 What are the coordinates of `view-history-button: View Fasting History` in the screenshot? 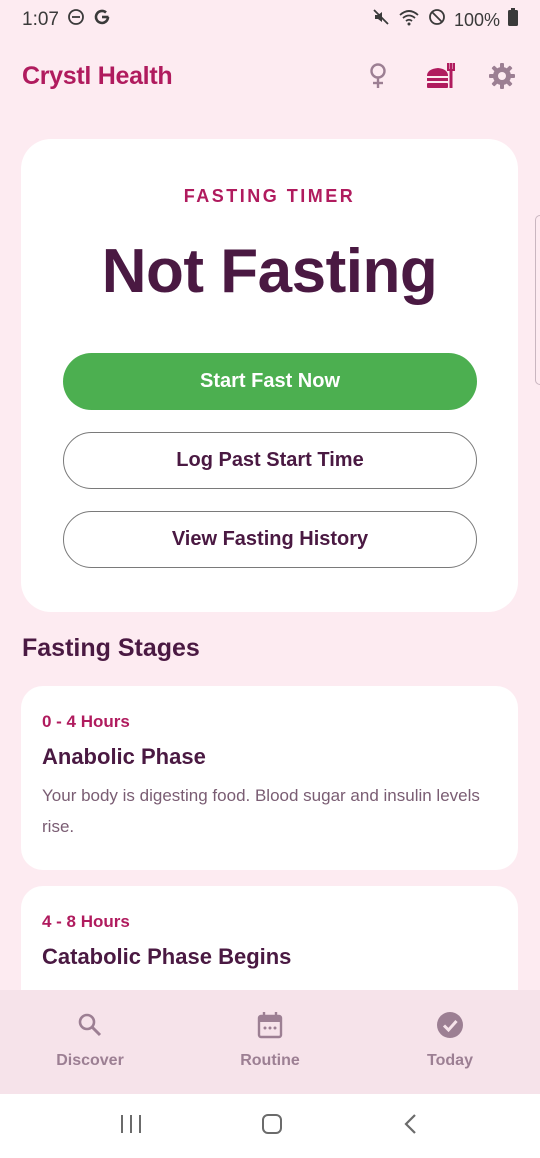 It's located at (270, 539).